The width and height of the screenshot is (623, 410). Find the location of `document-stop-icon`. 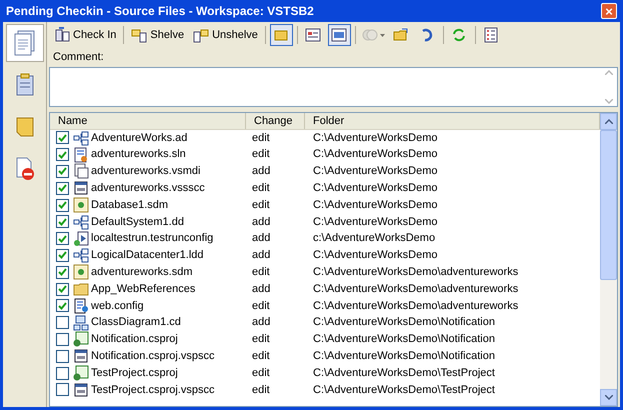

document-stop-icon is located at coordinates (25, 169).